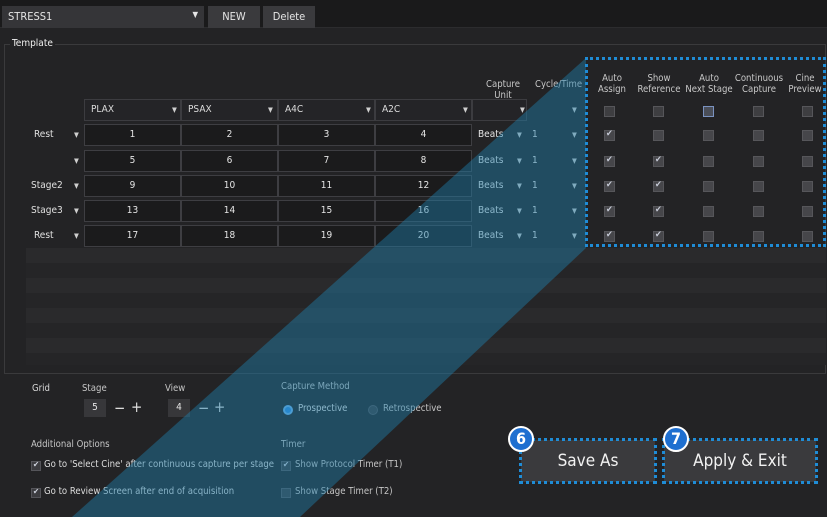 The image size is (827, 517). I want to click on callout-badge-6: 6, so click(521, 439).